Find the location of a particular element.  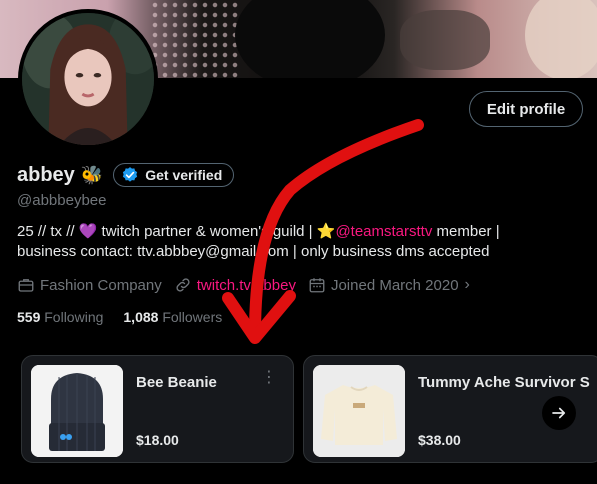

name-row: abbey 🐝 Get verified is located at coordinates (126, 175).